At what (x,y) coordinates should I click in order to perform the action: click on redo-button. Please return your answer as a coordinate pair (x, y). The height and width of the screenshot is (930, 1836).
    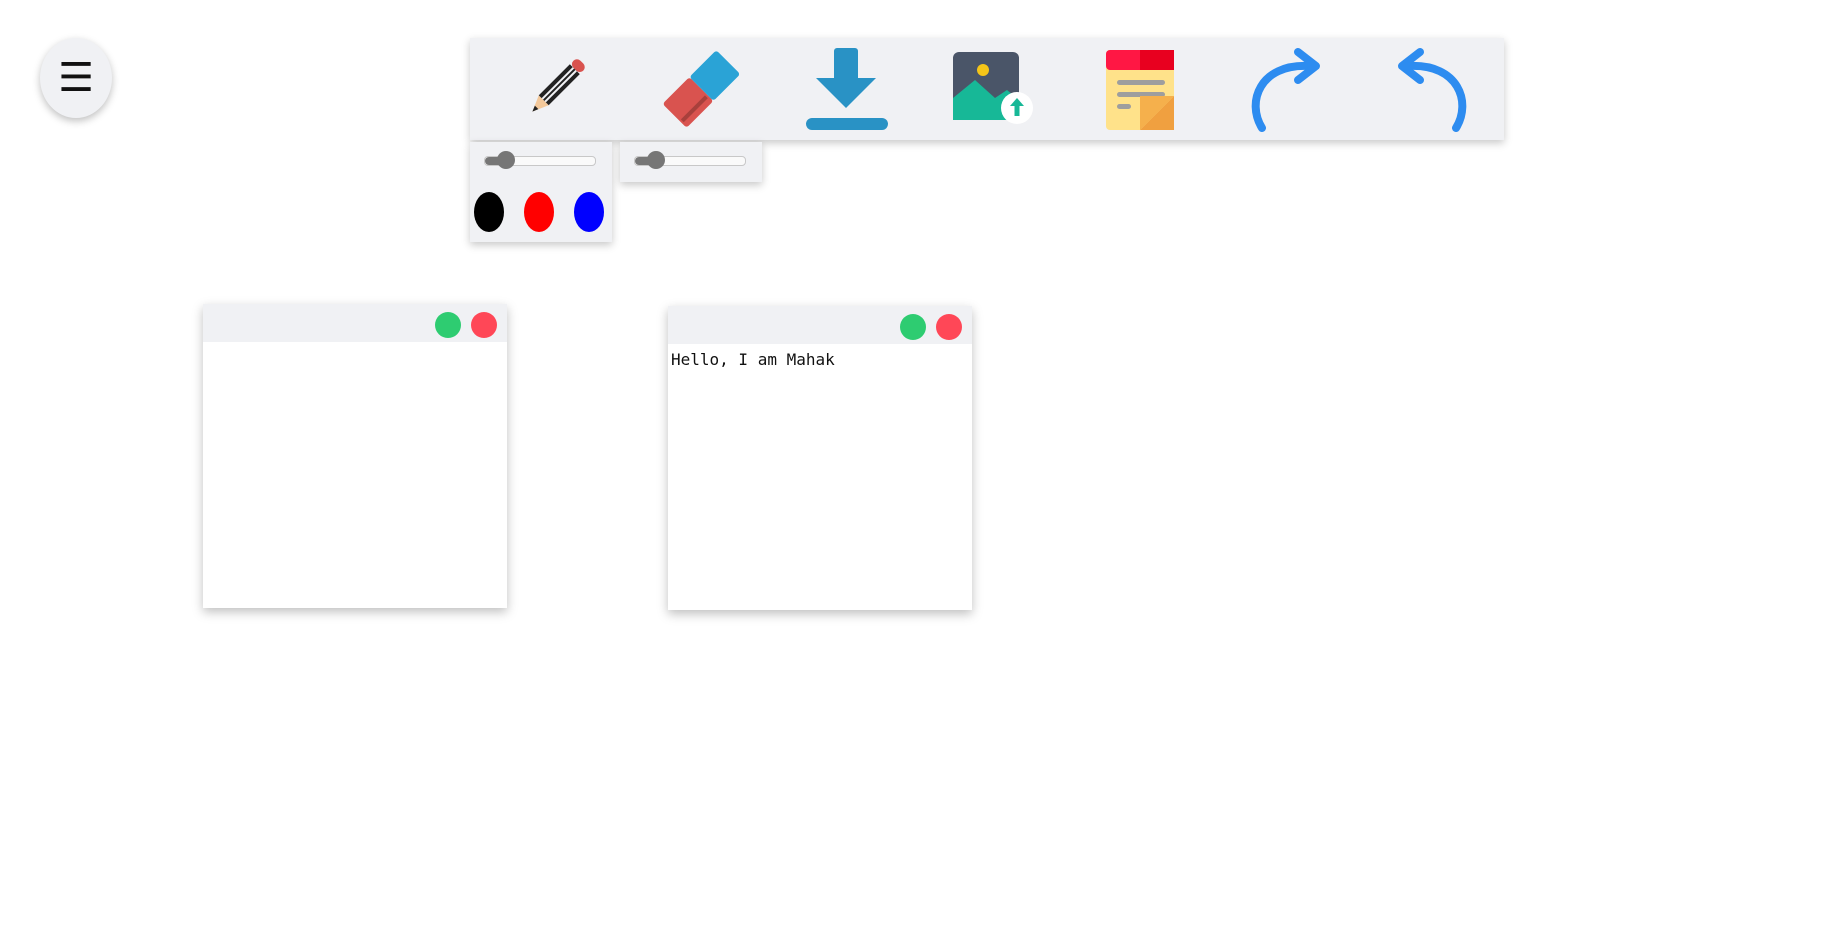
    Looking at the image, I should click on (1285, 89).